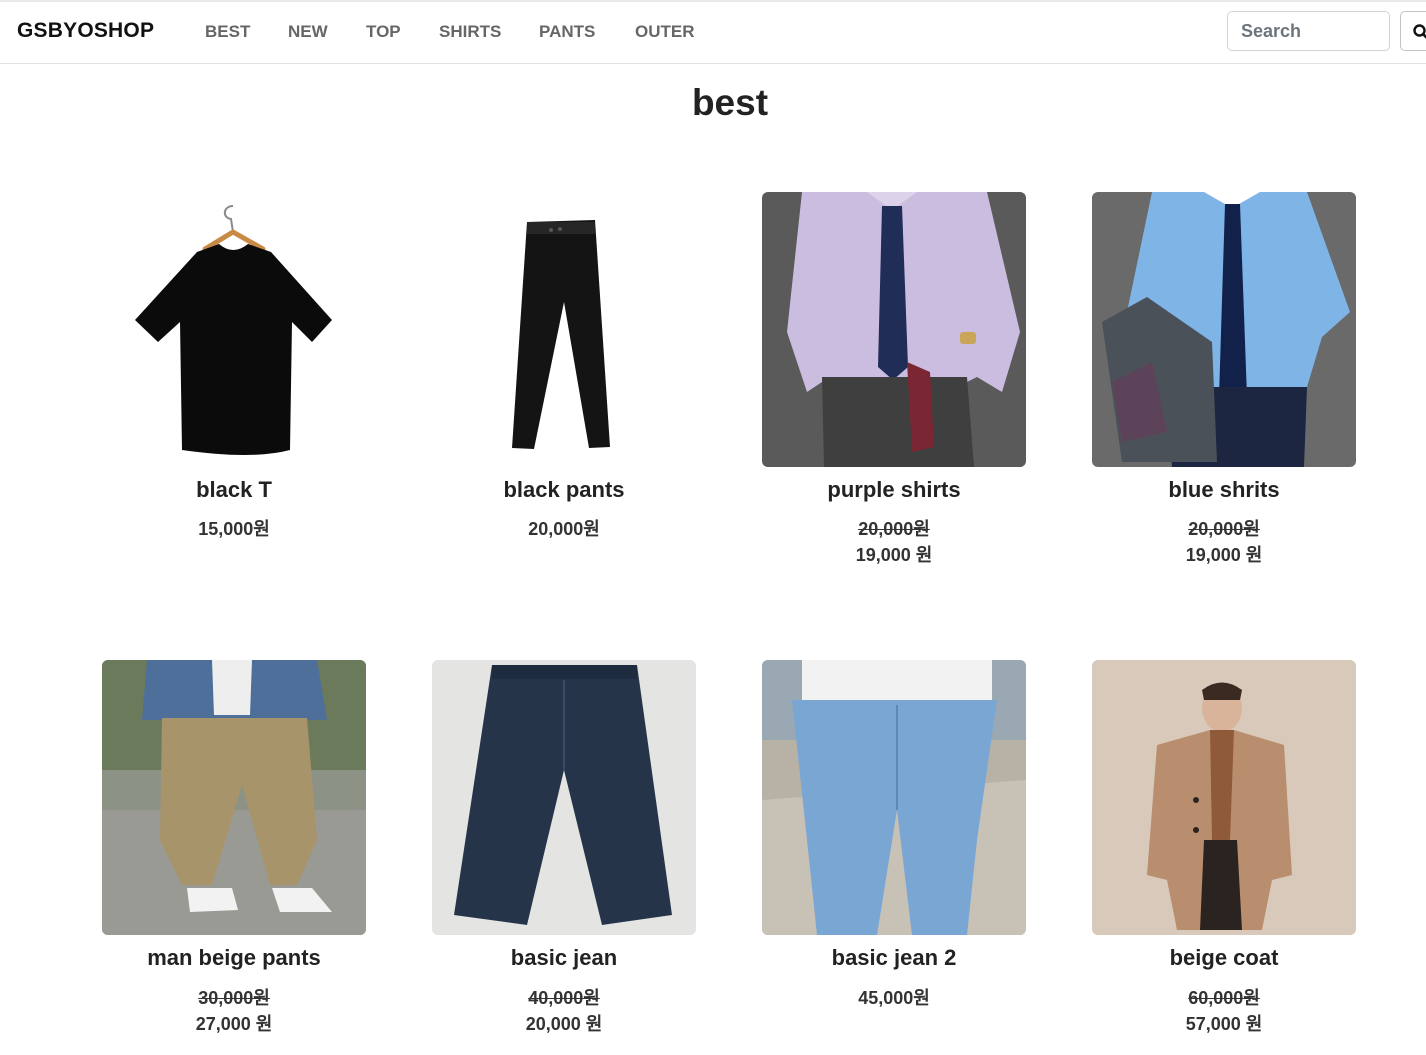  What do you see at coordinates (1224, 998) in the screenshot?
I see `product-original-price: 60,000원` at bounding box center [1224, 998].